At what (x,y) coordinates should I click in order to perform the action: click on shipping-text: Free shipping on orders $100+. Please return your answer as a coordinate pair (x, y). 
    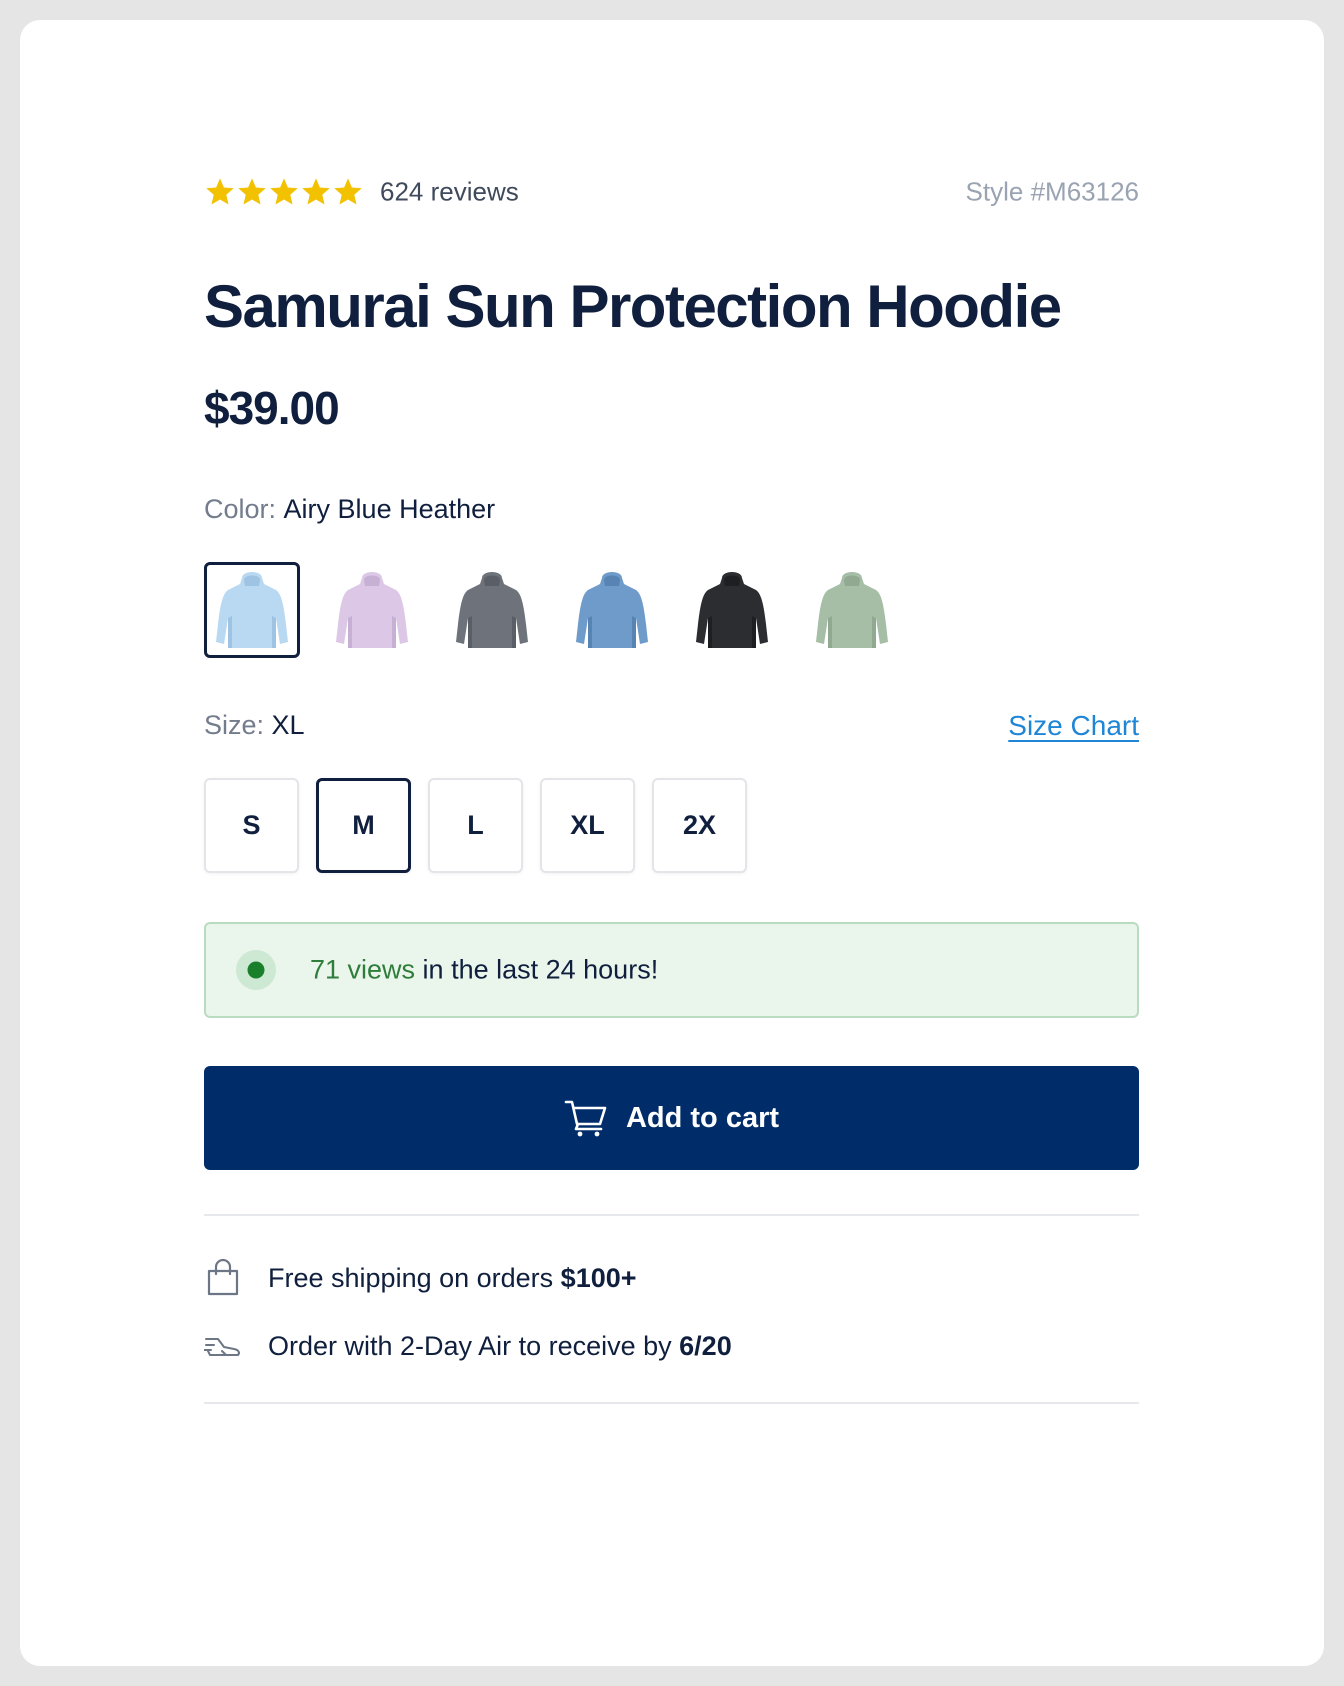
    Looking at the image, I should click on (452, 1278).